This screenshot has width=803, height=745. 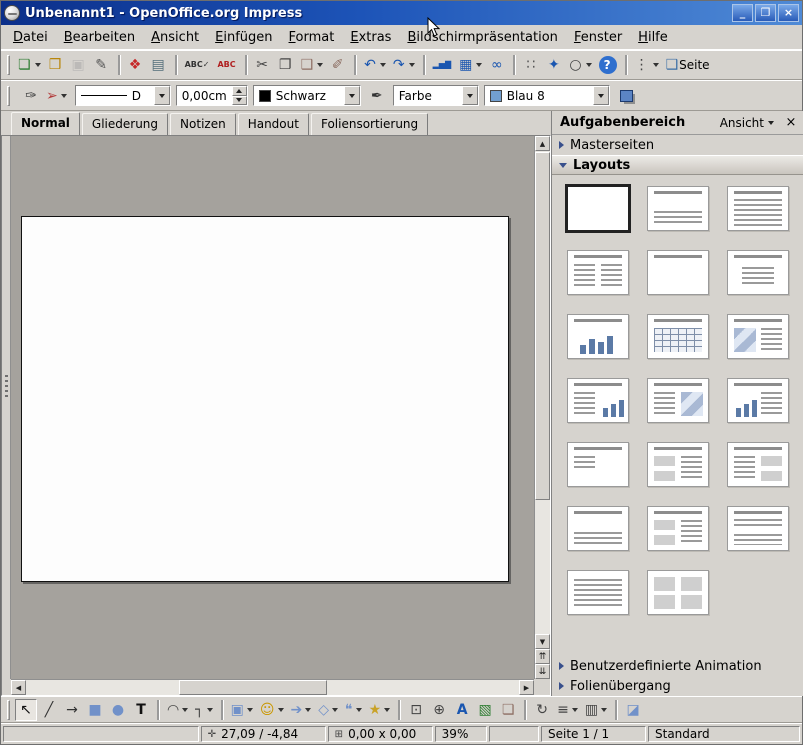 What do you see at coordinates (598, 592) in the screenshot?
I see `layout-text-only` at bounding box center [598, 592].